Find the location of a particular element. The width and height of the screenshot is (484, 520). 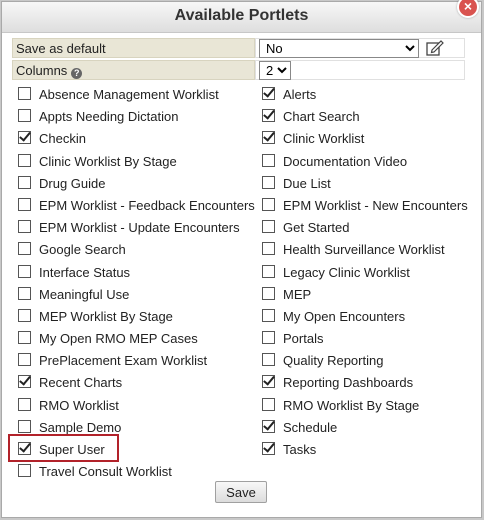

portlet-item: MEP is located at coordinates (365, 295).